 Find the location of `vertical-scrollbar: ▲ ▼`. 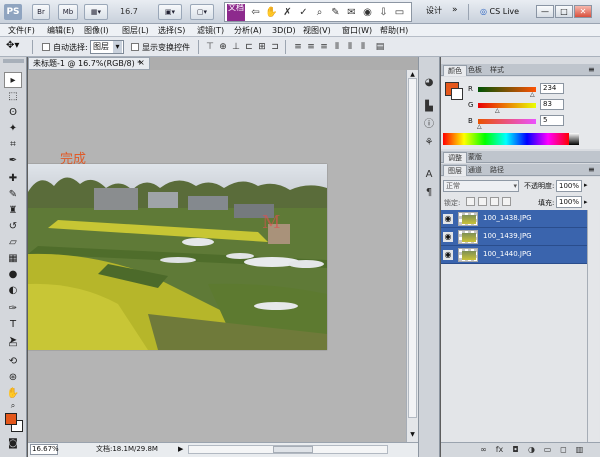

vertical-scrollbar: ▲ ▼ is located at coordinates (412, 256).